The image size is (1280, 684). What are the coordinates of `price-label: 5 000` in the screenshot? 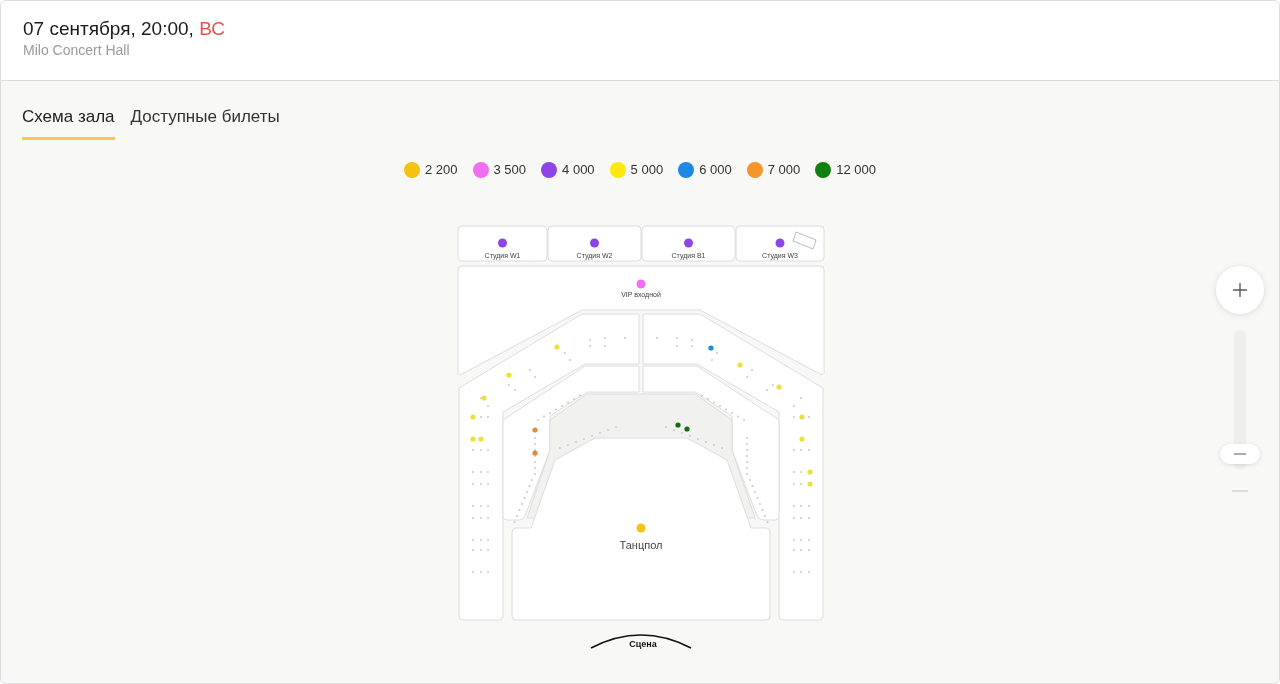 It's located at (647, 170).